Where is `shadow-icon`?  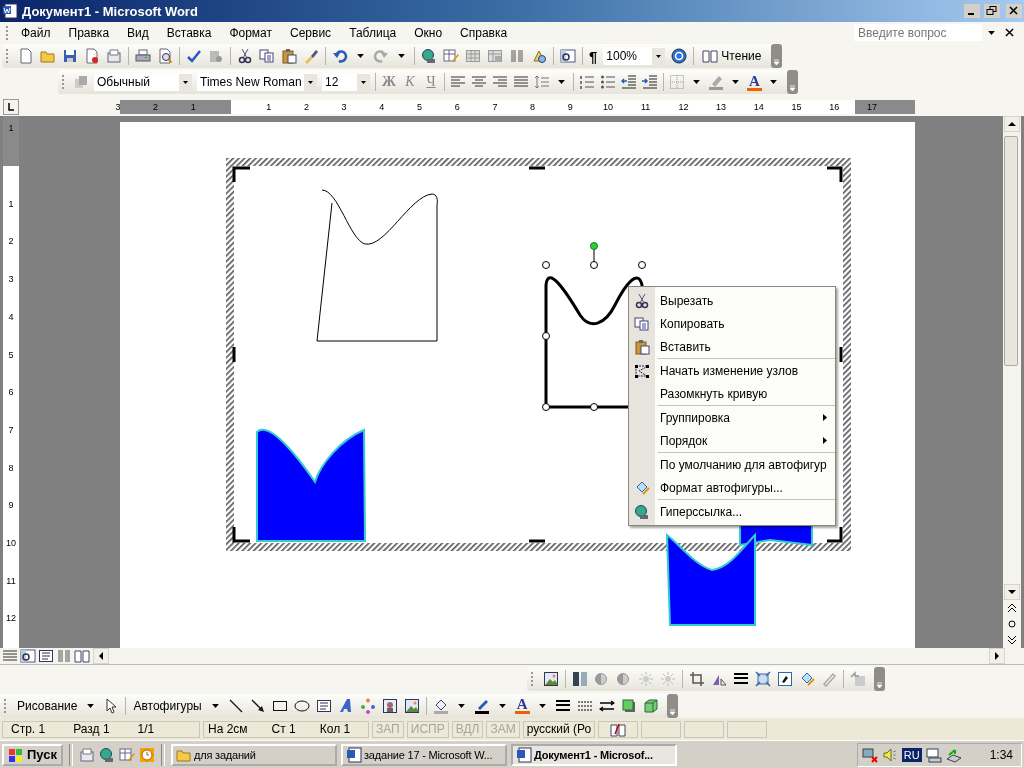 shadow-icon is located at coordinates (628, 705).